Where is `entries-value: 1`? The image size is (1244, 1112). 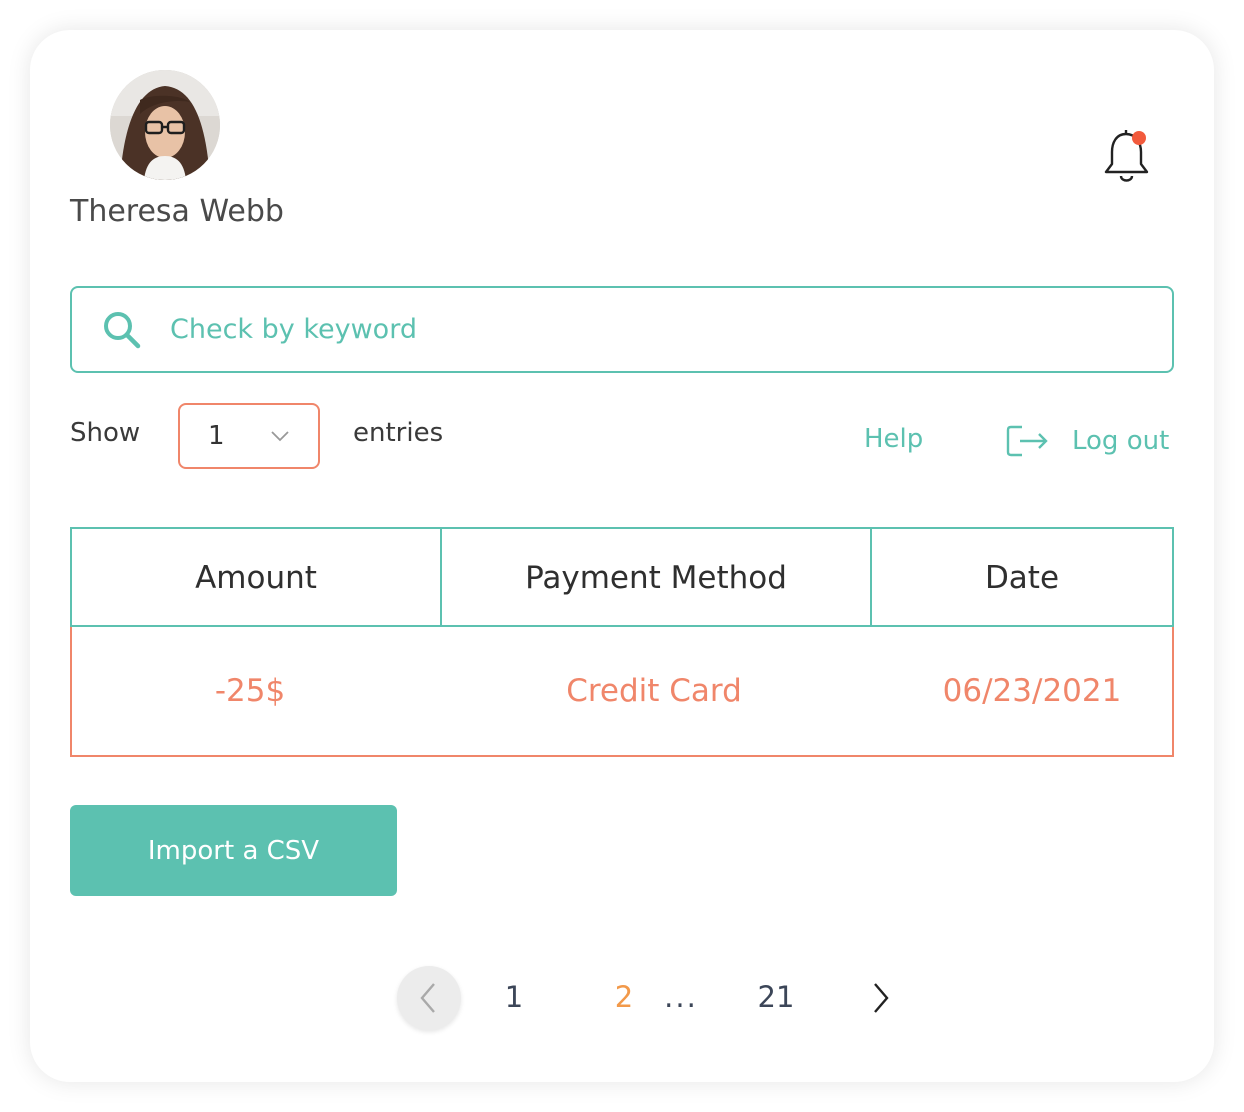
entries-value: 1 is located at coordinates (216, 436).